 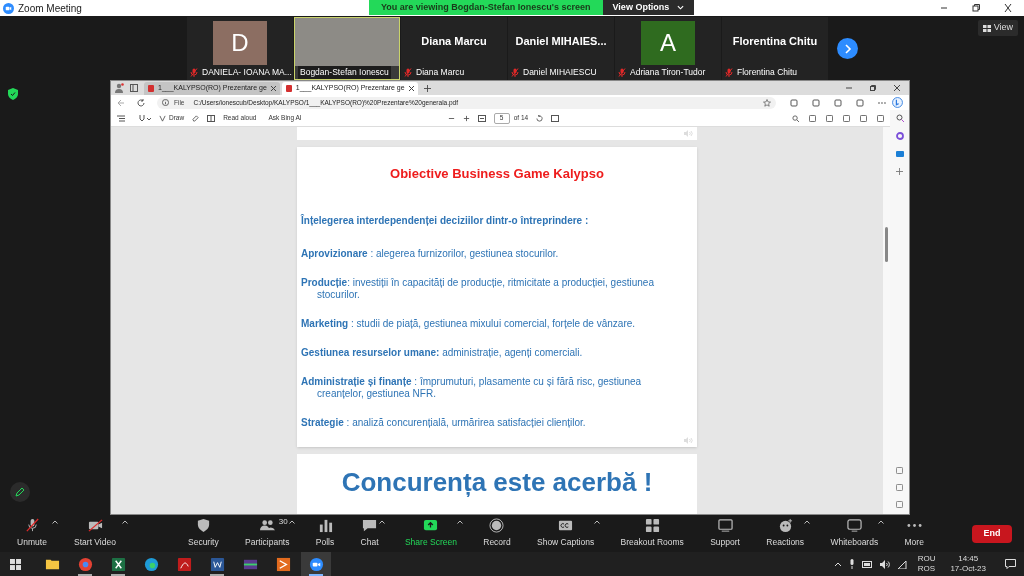 What do you see at coordinates (785, 526) in the screenshot?
I see `smiley-icon` at bounding box center [785, 526].